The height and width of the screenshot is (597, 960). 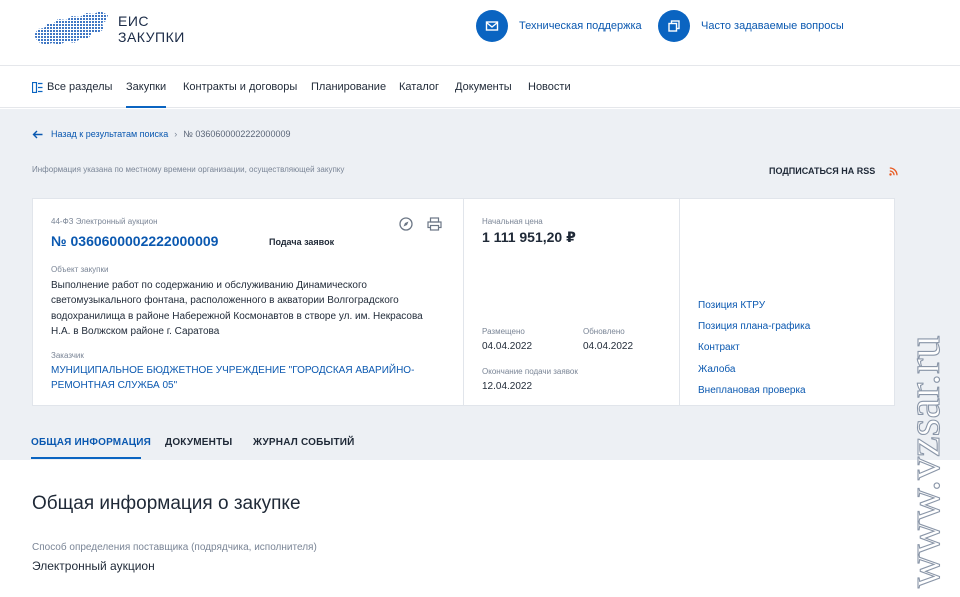 I want to click on print-icon, so click(x=434, y=224).